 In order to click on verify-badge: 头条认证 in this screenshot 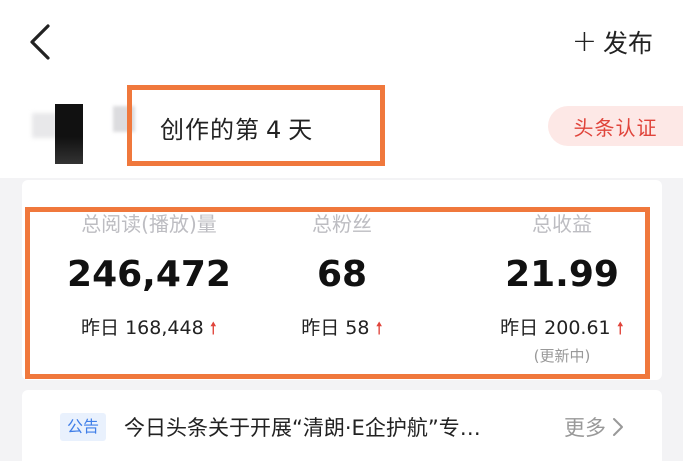, I will do `click(615, 126)`.